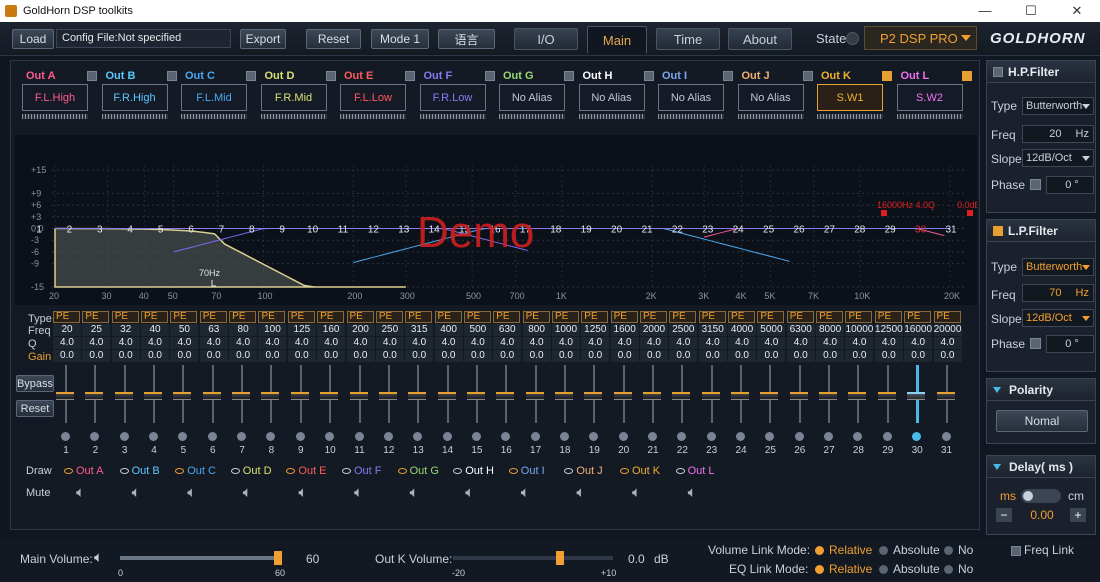 This screenshot has width=1100, height=582. What do you see at coordinates (1042, 515) in the screenshot?
I see `delay-value: 0.00` at bounding box center [1042, 515].